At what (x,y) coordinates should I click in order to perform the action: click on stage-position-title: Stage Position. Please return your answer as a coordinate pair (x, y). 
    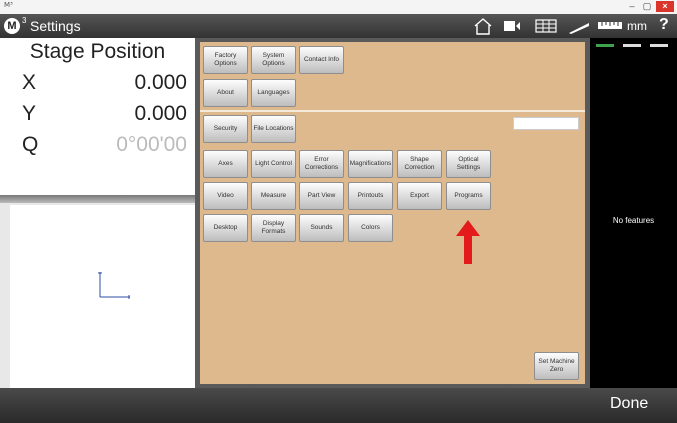
    Looking at the image, I should click on (97, 51).